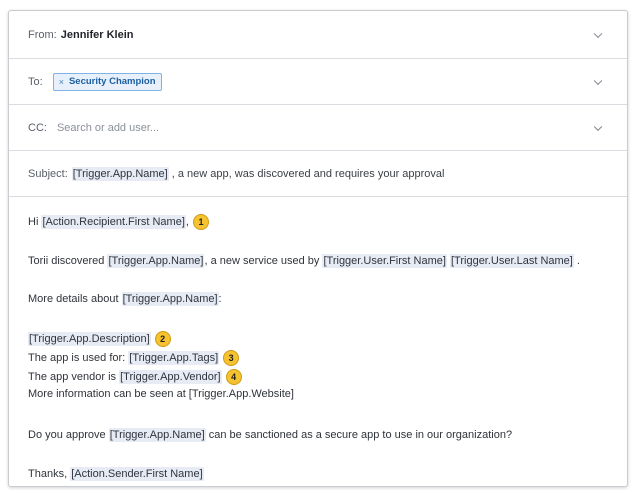 The height and width of the screenshot is (493, 638). What do you see at coordinates (318, 82) in the screenshot?
I see `to-field: To: × Security Champion` at bounding box center [318, 82].